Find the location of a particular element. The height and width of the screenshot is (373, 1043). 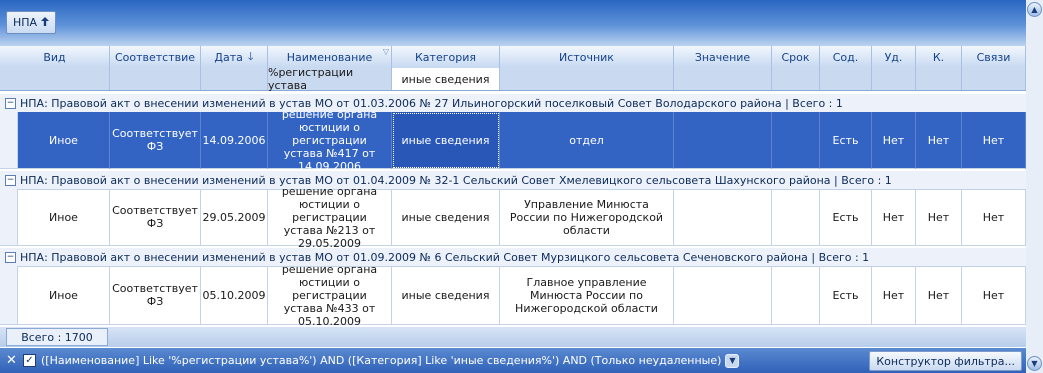

total-count: Всего : 1700 is located at coordinates (57, 337).